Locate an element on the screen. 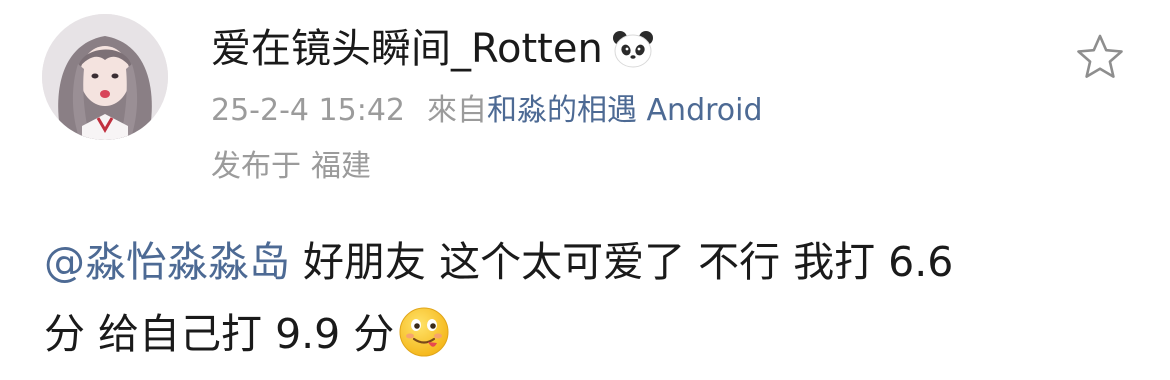  star-outline-icon is located at coordinates (1100, 56).